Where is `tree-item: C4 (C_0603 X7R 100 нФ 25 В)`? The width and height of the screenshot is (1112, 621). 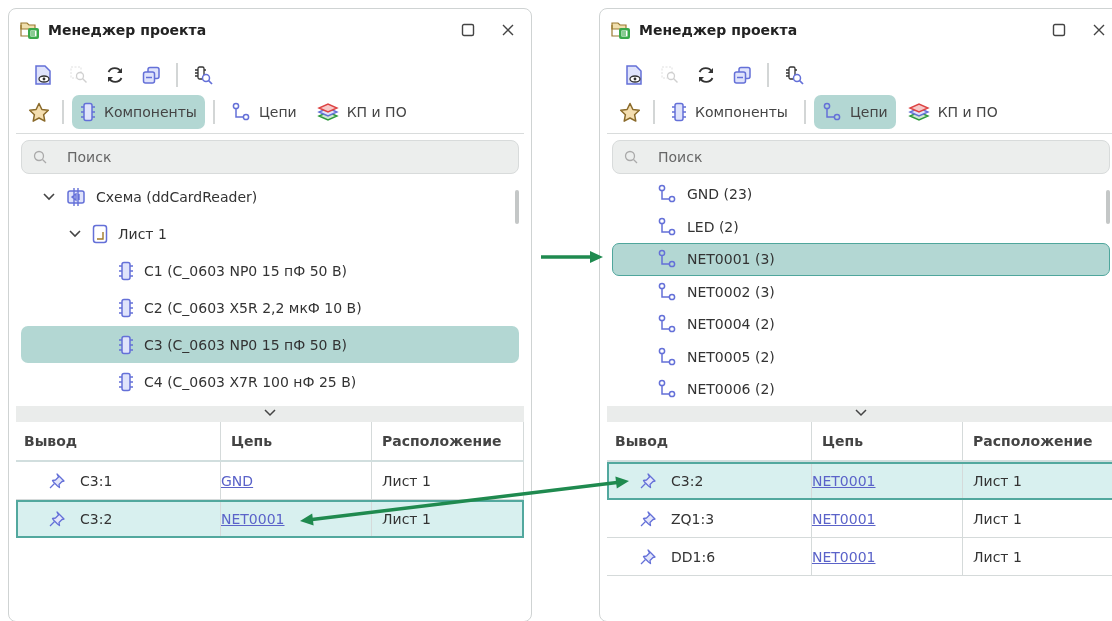
tree-item: C4 (C_0603 X7R 100 нФ 25 В) is located at coordinates (270, 381).